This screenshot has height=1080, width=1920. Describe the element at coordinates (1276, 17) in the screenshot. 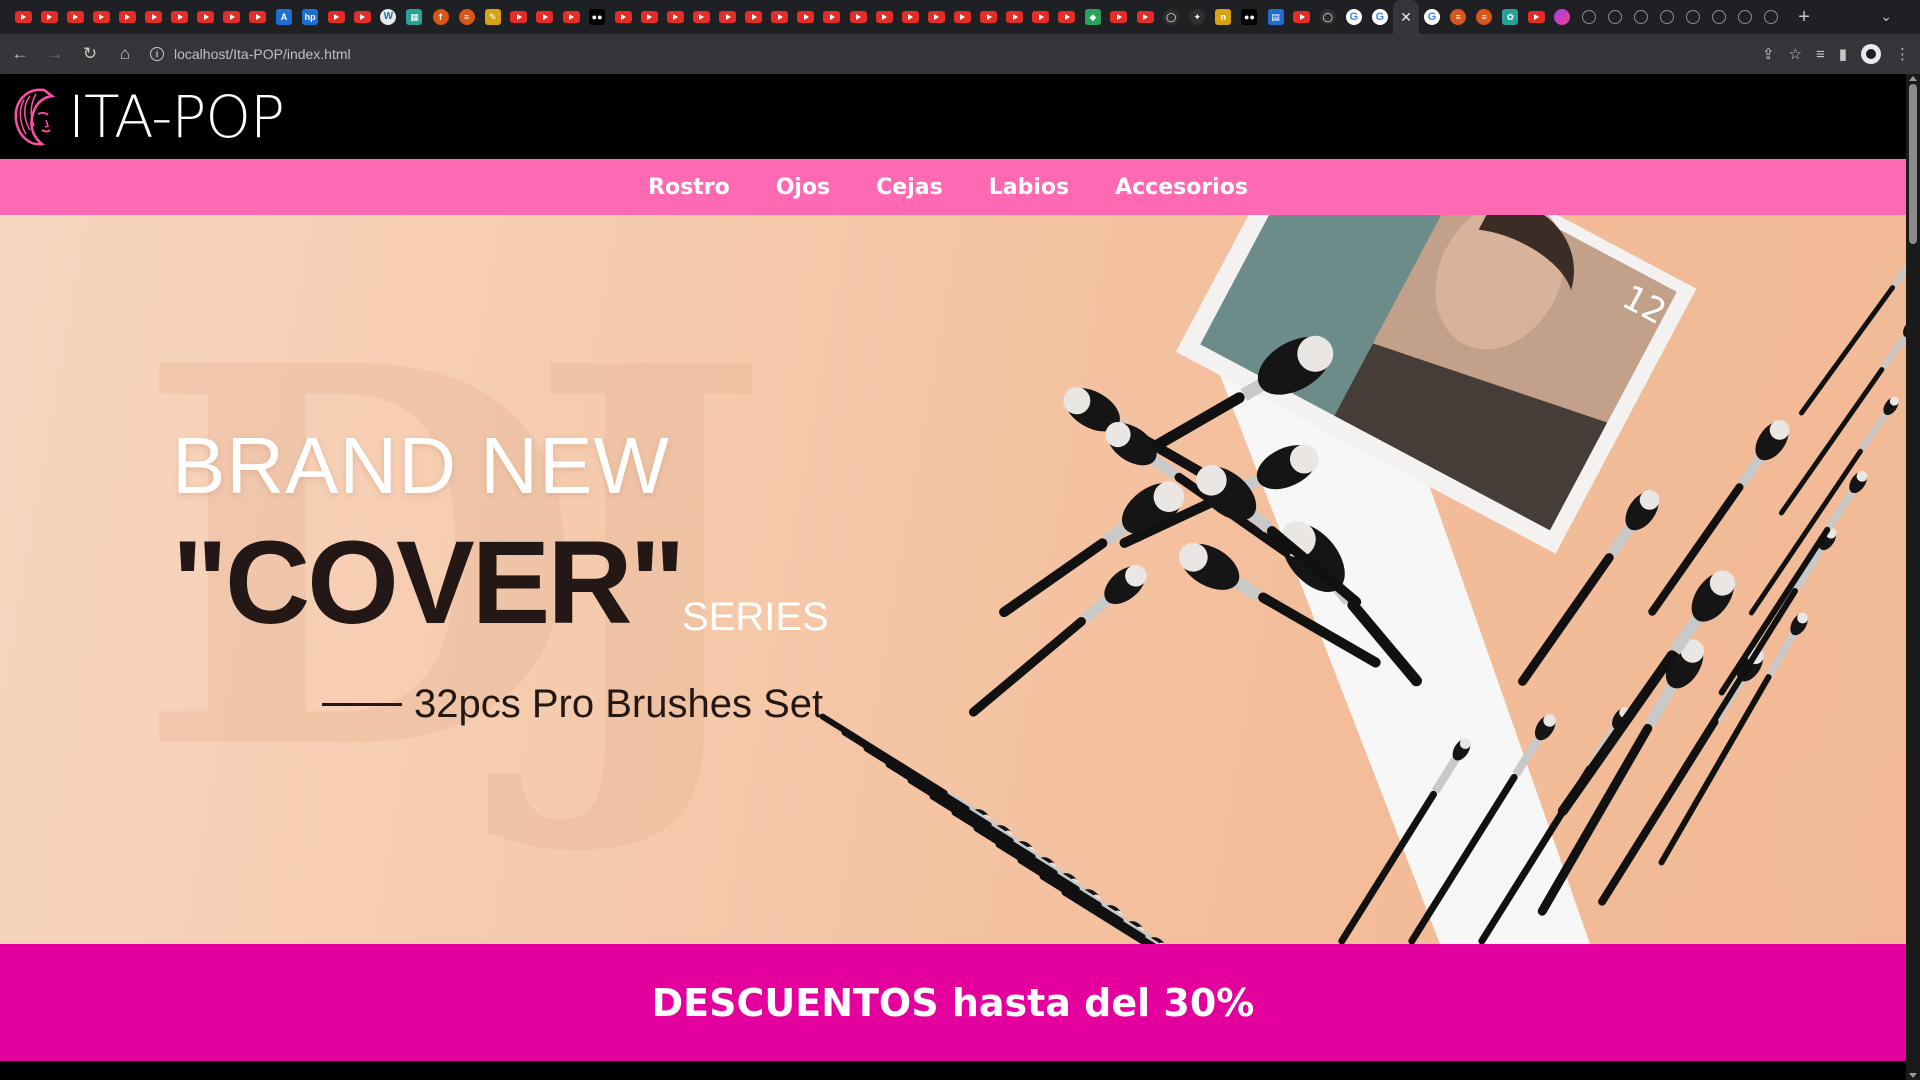

I see `browser-tab: ▤` at that location.